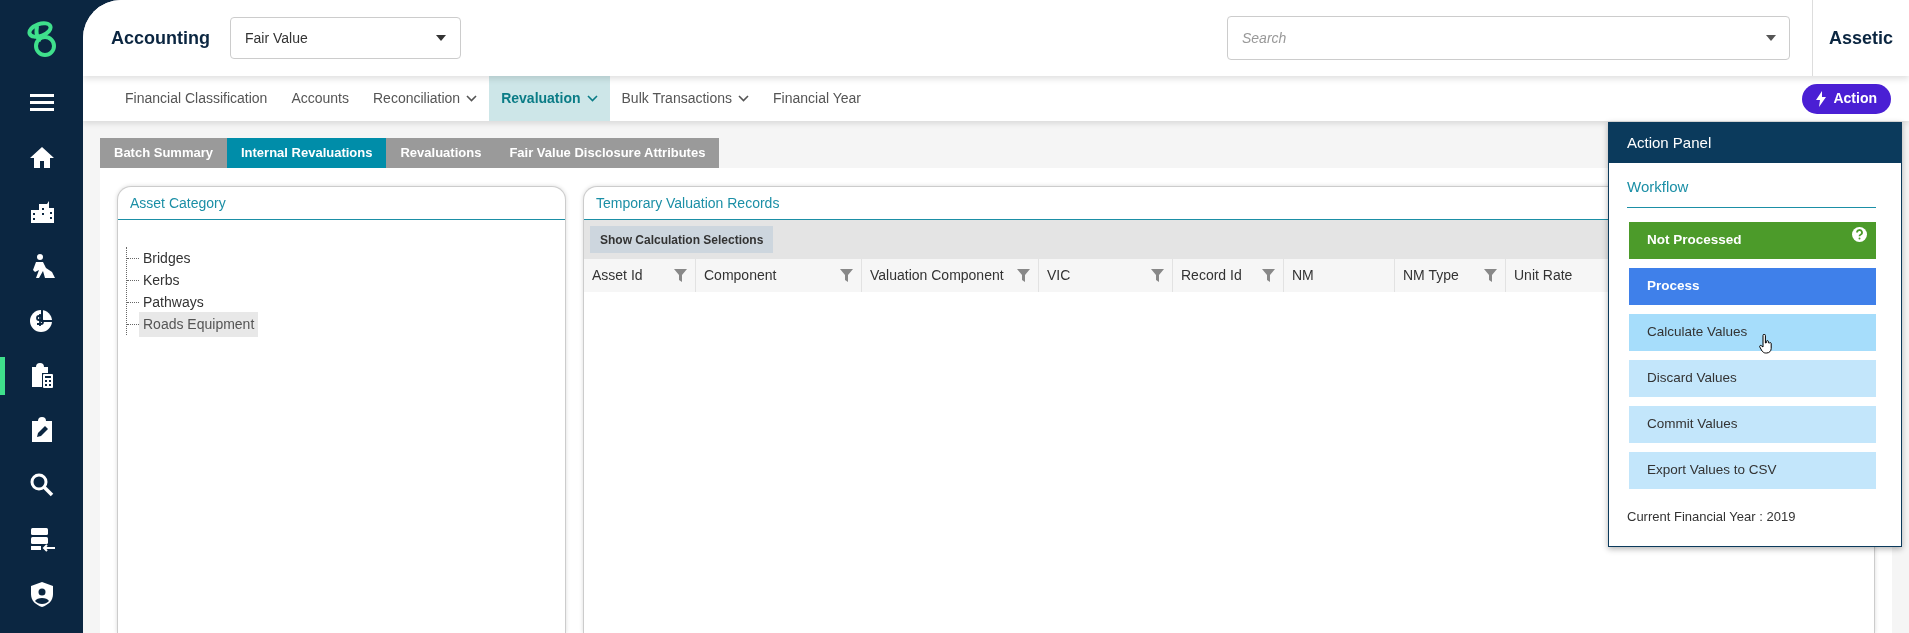  I want to click on column-header: Component, so click(779, 275).